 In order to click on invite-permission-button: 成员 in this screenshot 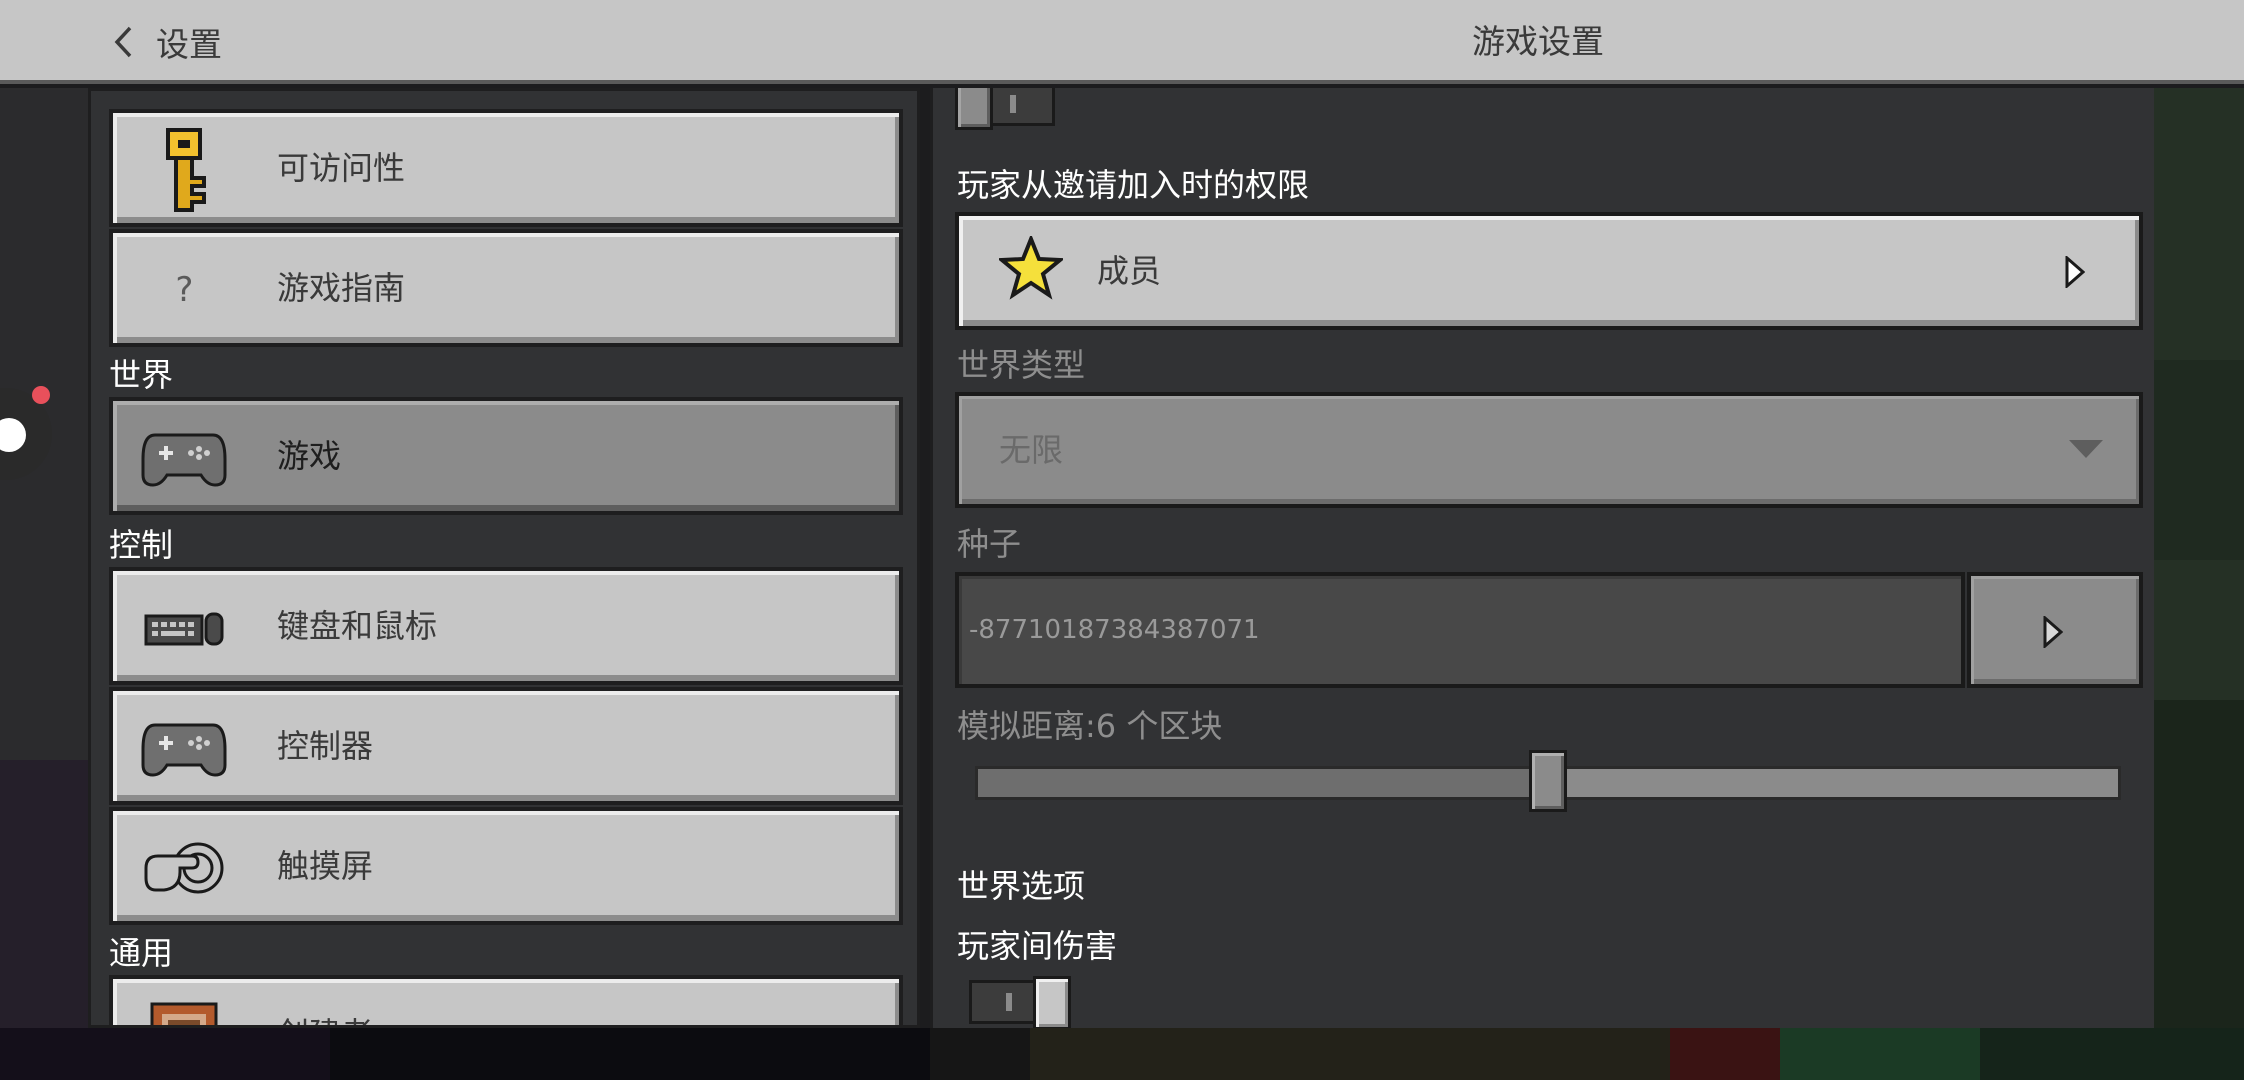, I will do `click(1549, 271)`.